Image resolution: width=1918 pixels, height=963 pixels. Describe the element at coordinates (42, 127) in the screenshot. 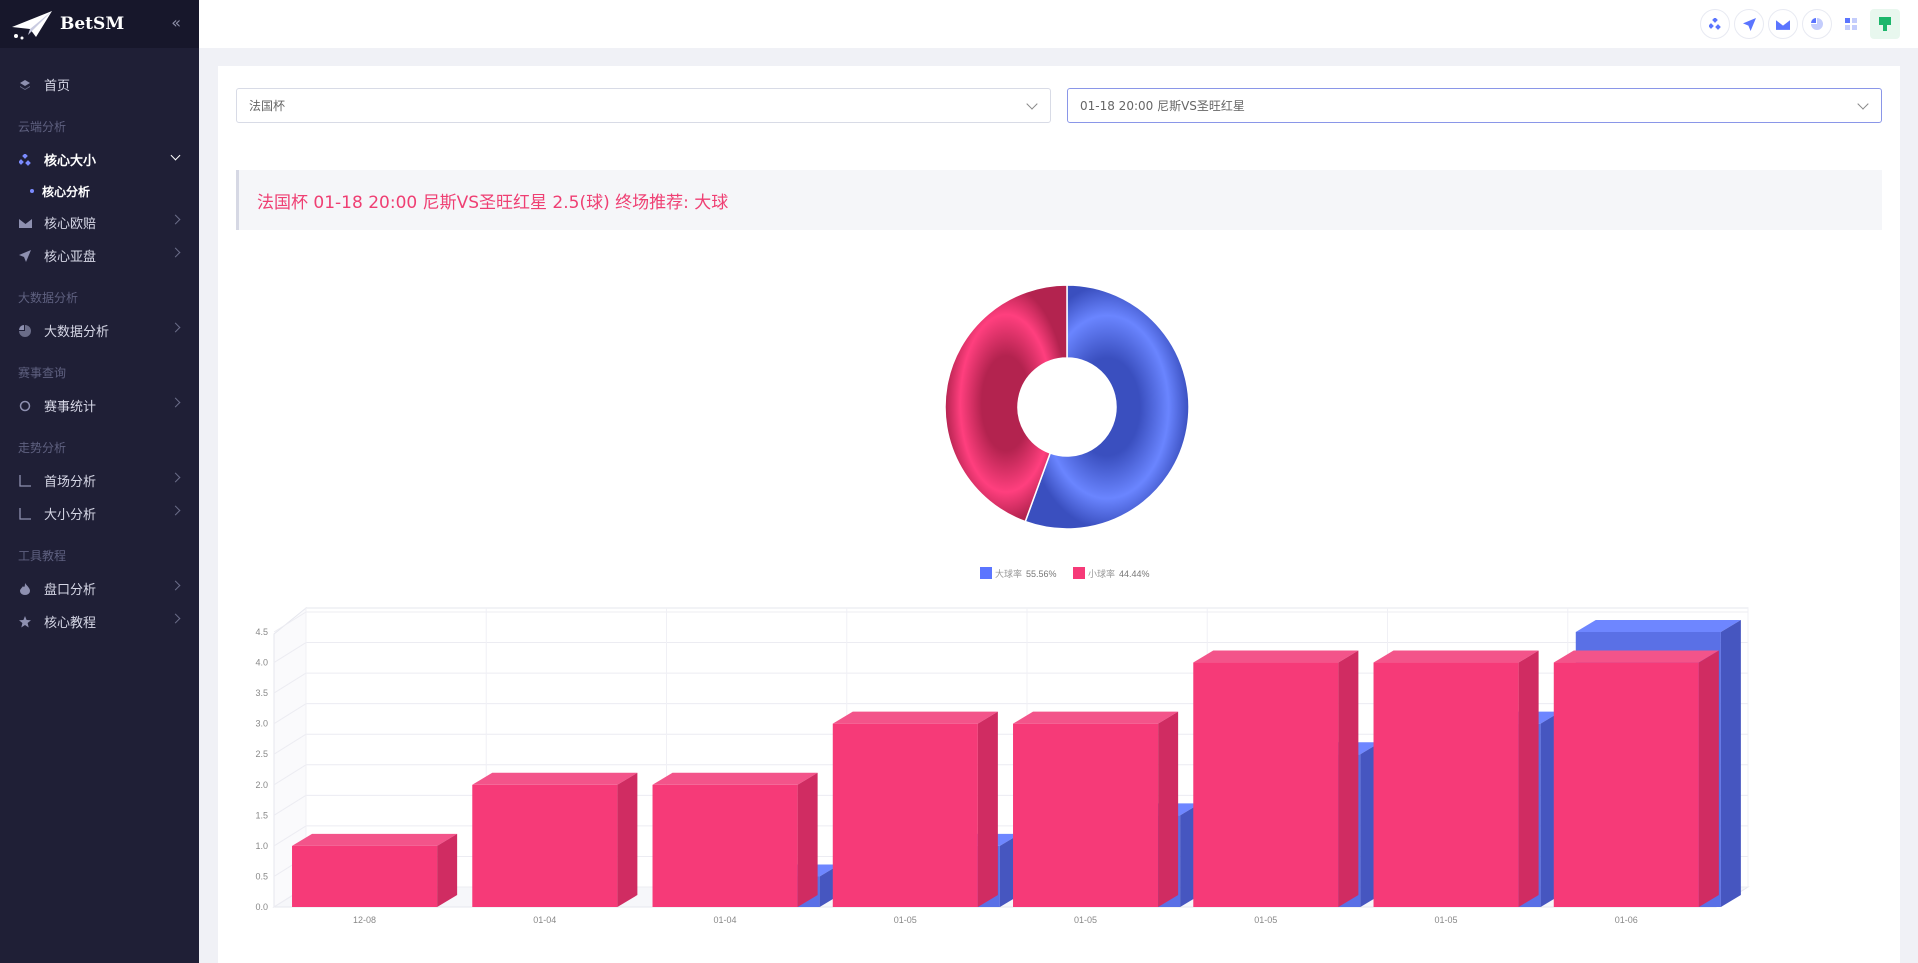

I see `nav-group-title: 云端分析` at that location.